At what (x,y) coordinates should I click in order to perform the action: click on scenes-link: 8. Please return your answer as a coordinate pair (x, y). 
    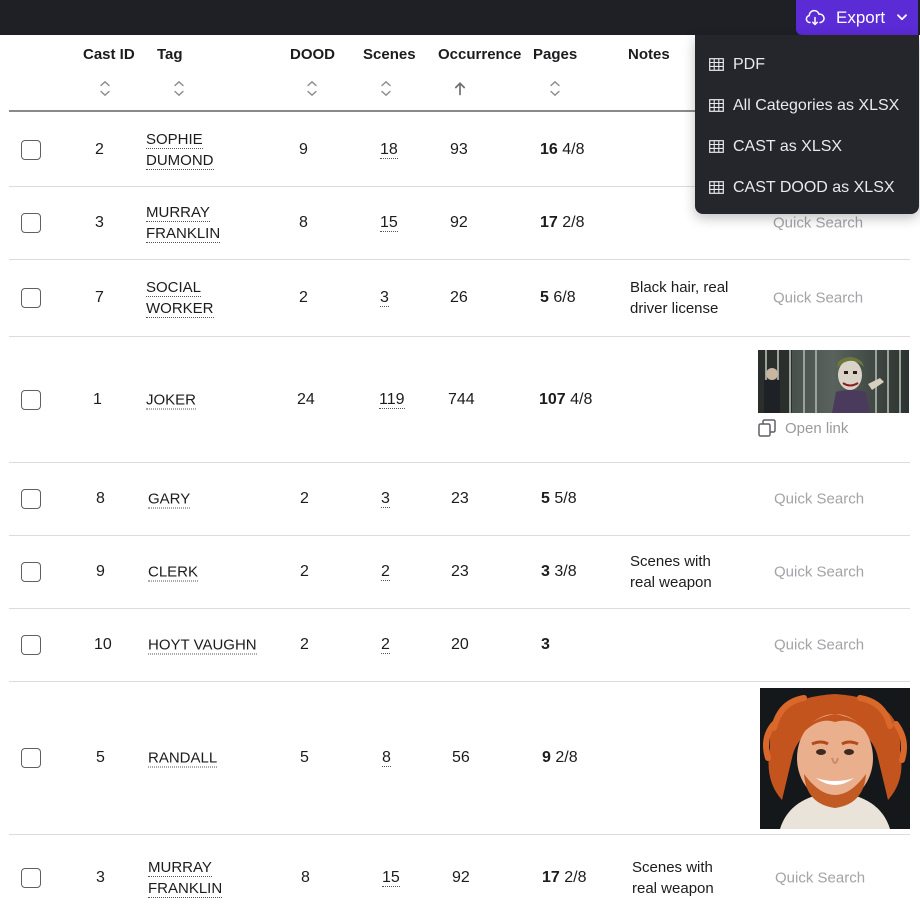
    Looking at the image, I should click on (386, 758).